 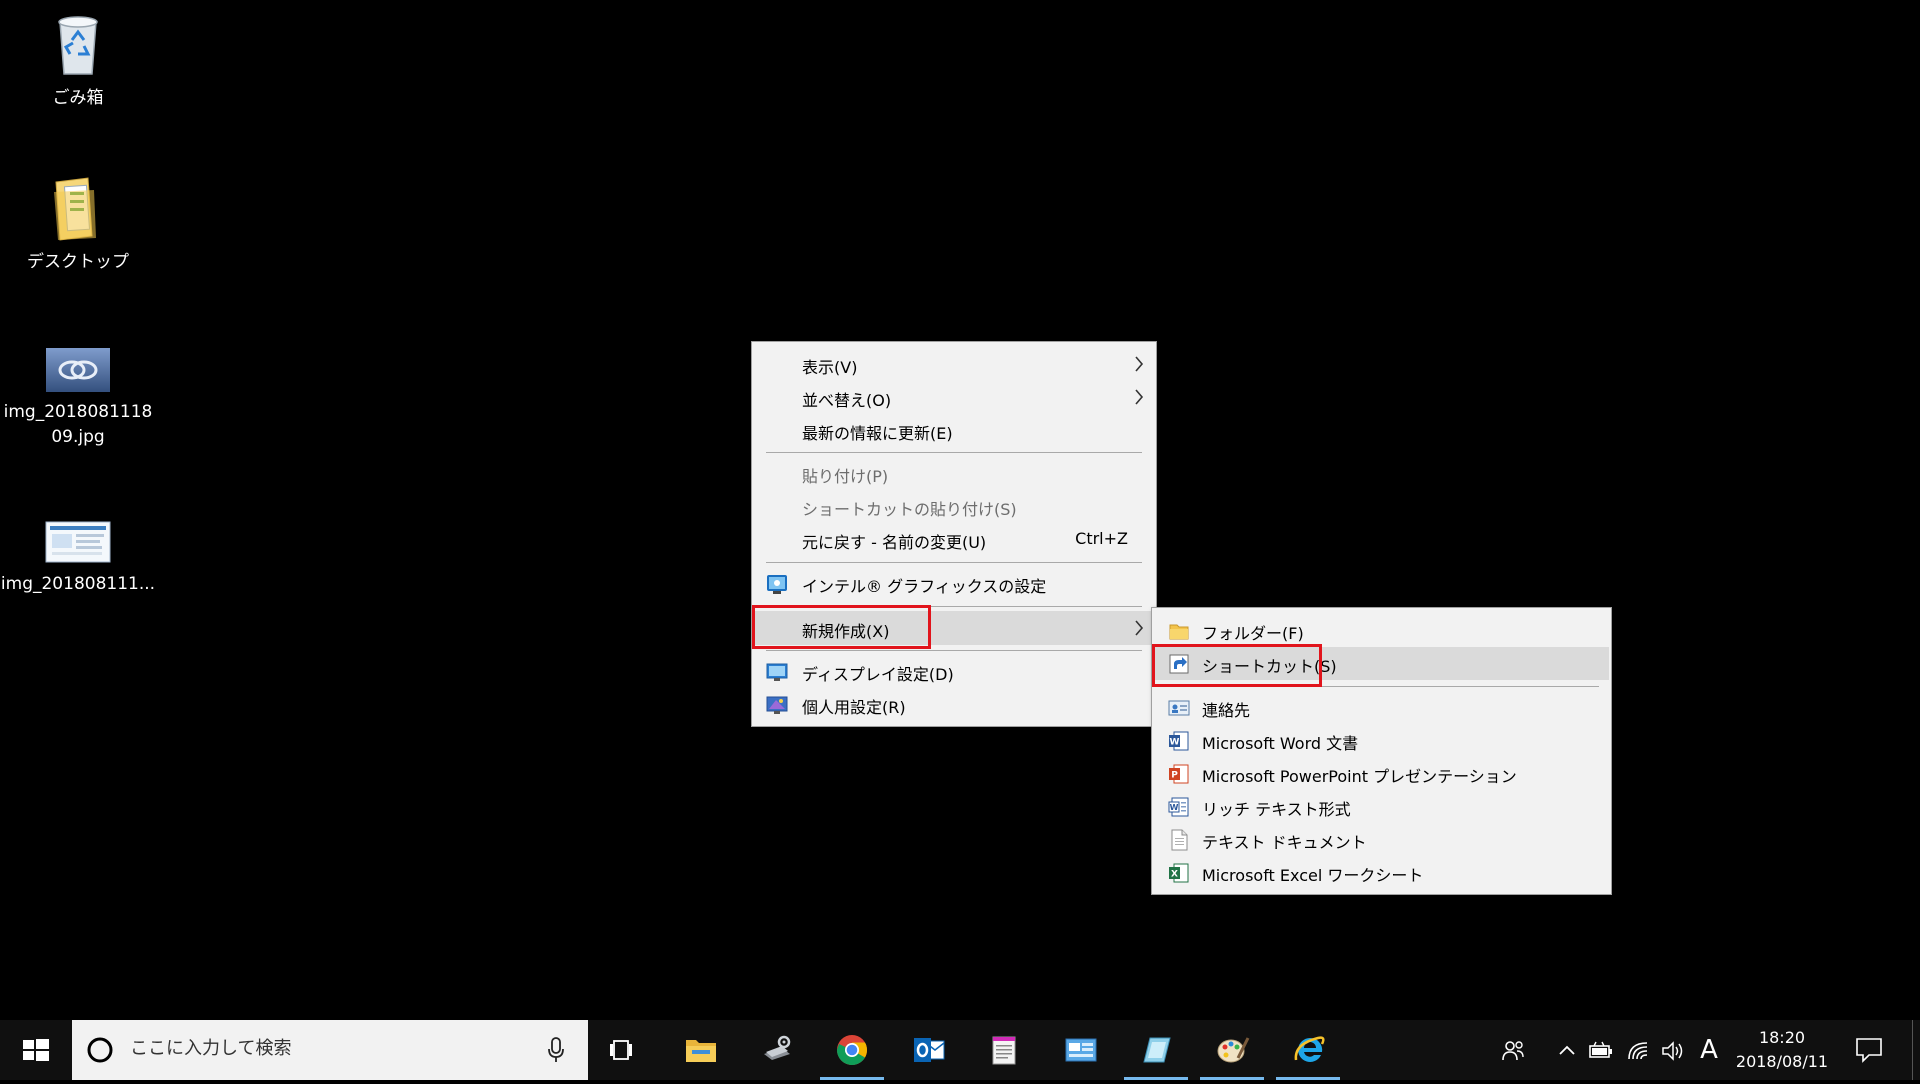 I want to click on outlook-icon, so click(x=929, y=1050).